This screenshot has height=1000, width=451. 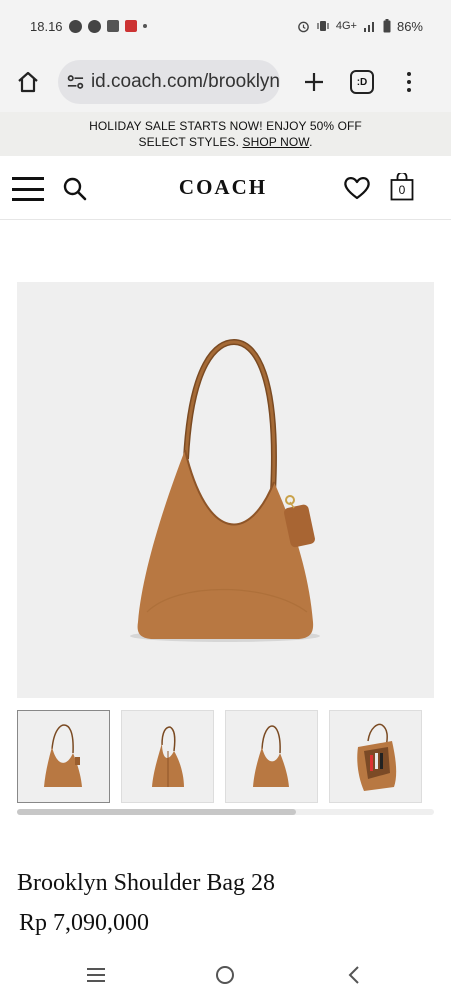 I want to click on browser-menu-button, so click(x=409, y=82).